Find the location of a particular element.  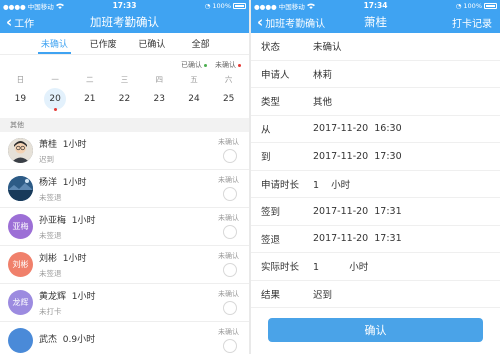

date-cell: 24 is located at coordinates (194, 99).